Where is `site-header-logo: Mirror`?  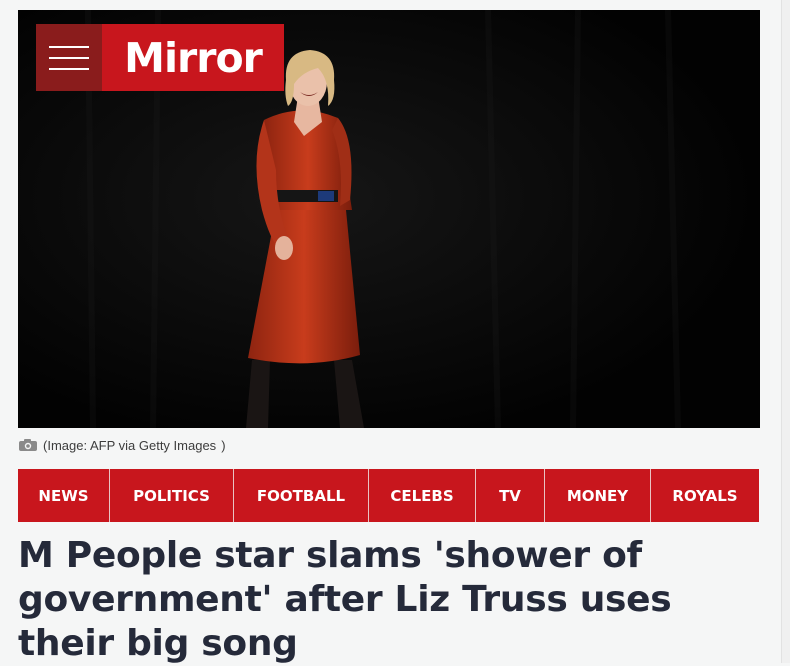
site-header-logo: Mirror is located at coordinates (160, 57).